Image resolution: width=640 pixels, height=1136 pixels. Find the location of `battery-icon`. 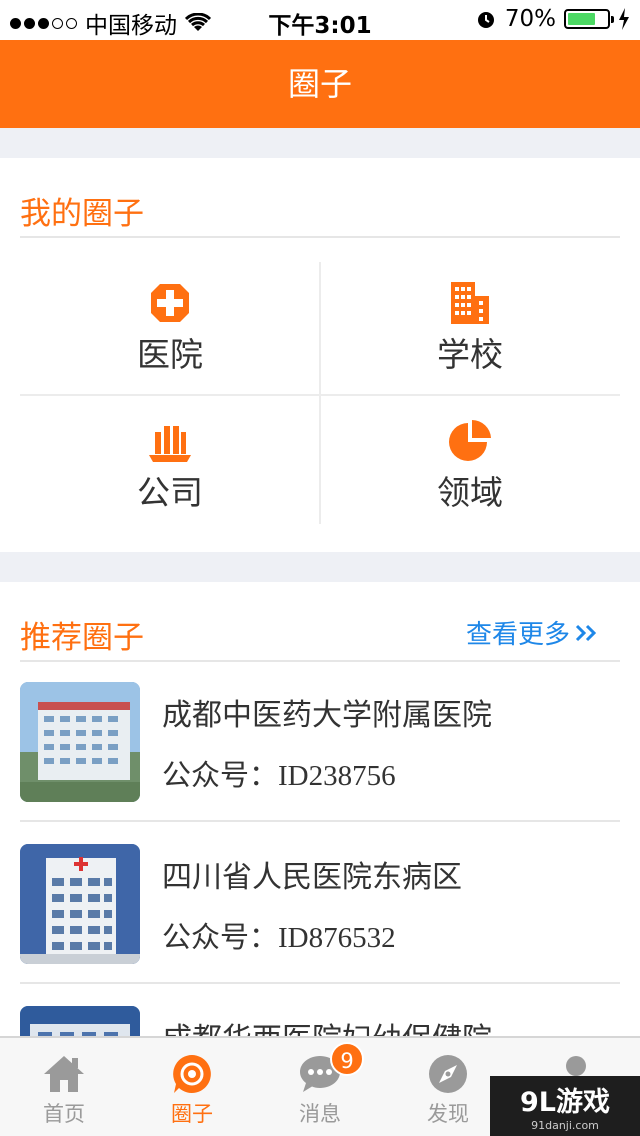

battery-icon is located at coordinates (589, 19).